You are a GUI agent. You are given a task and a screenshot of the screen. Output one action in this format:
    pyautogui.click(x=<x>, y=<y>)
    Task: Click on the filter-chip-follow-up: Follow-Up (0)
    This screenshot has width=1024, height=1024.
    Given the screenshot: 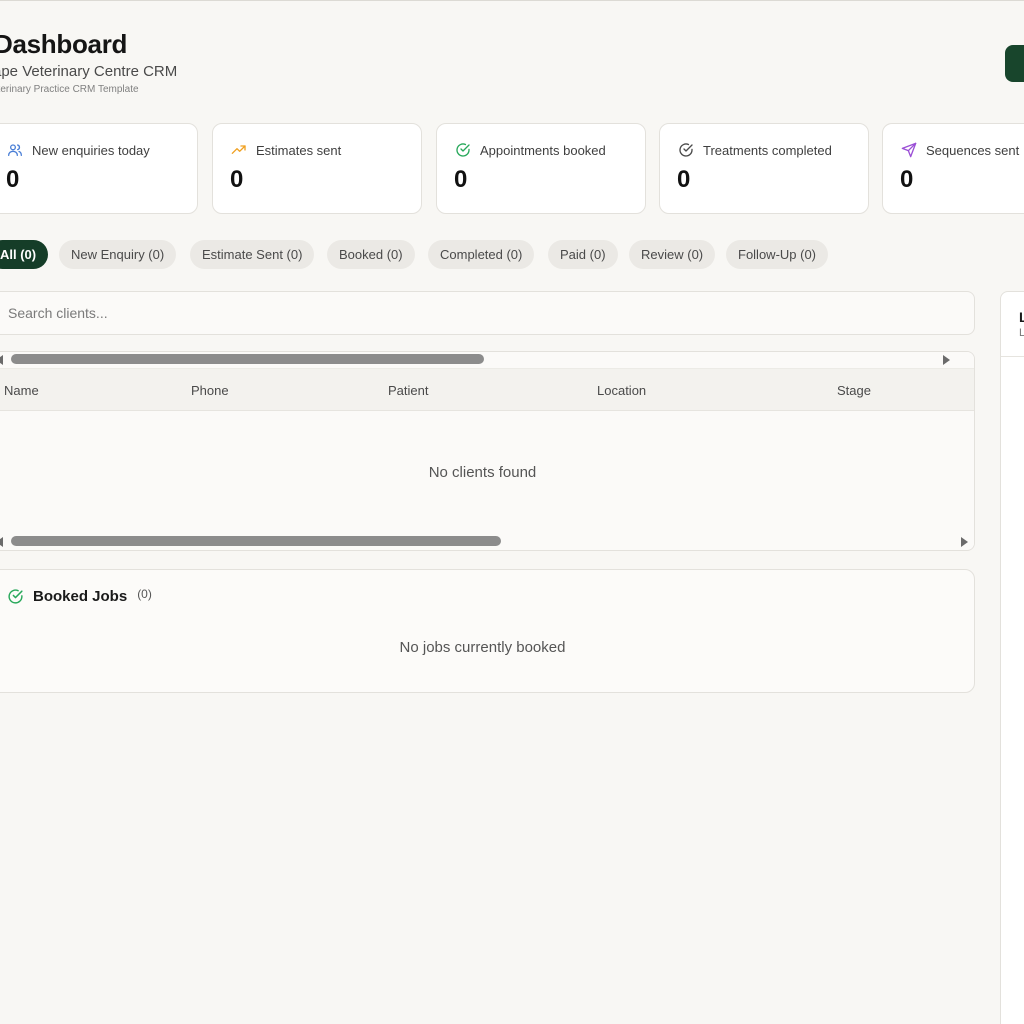 What is the action you would take?
    pyautogui.click(x=777, y=254)
    